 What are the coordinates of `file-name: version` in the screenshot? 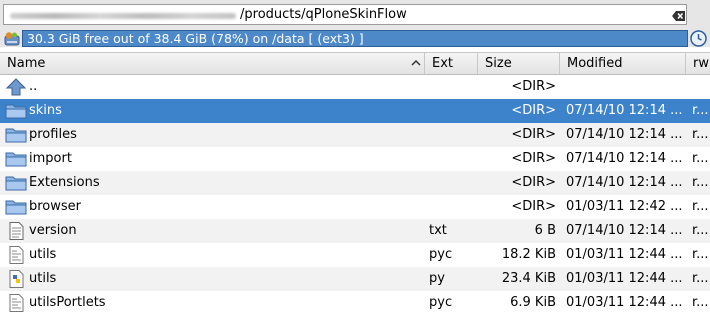 It's located at (53, 230).